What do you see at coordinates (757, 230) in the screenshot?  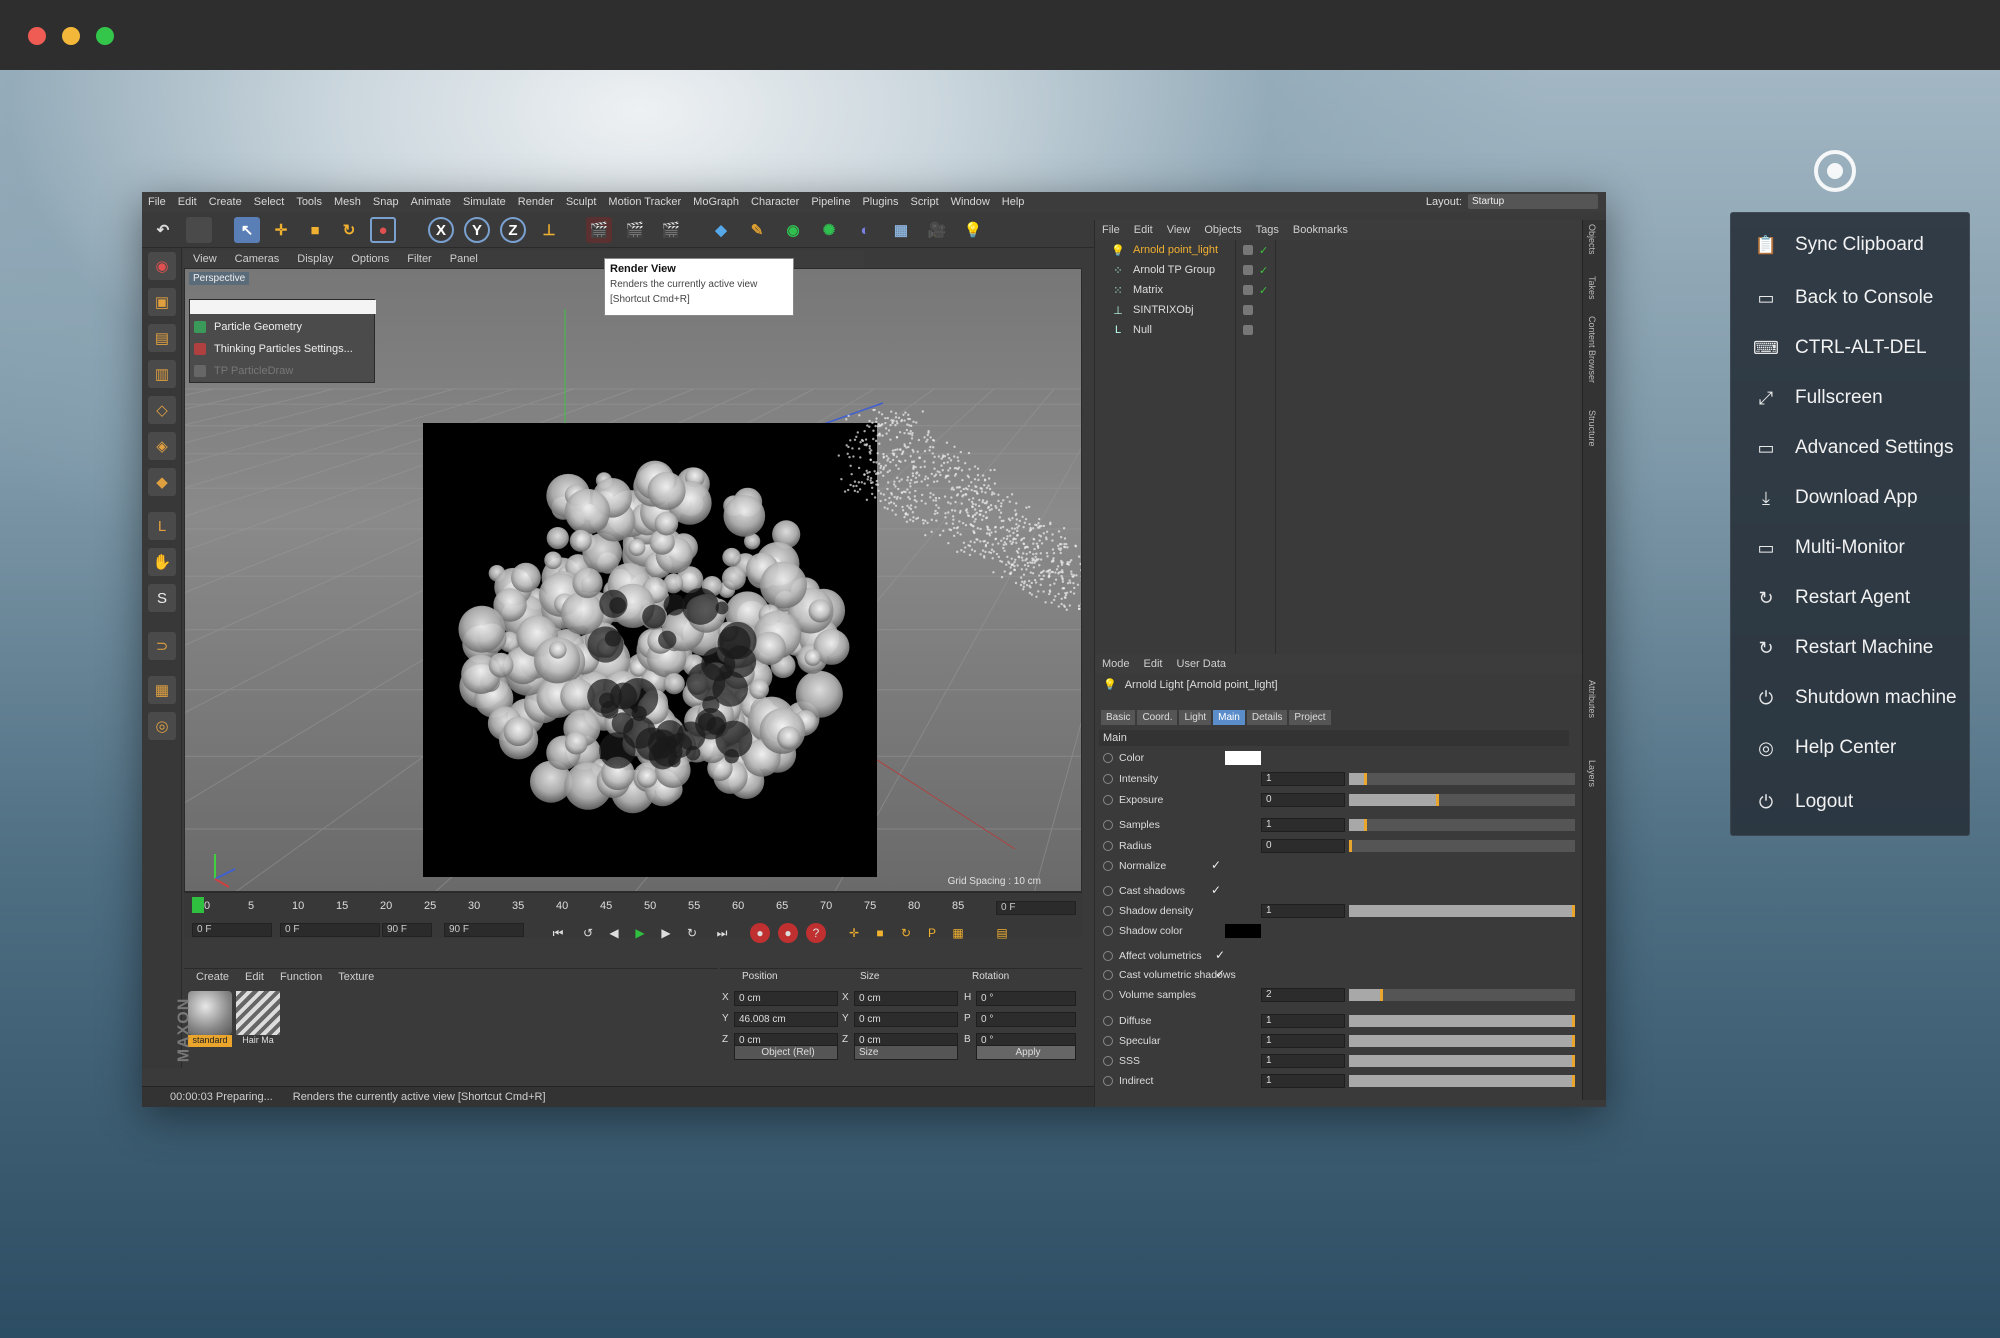 I see `pen-icon: ✎` at bounding box center [757, 230].